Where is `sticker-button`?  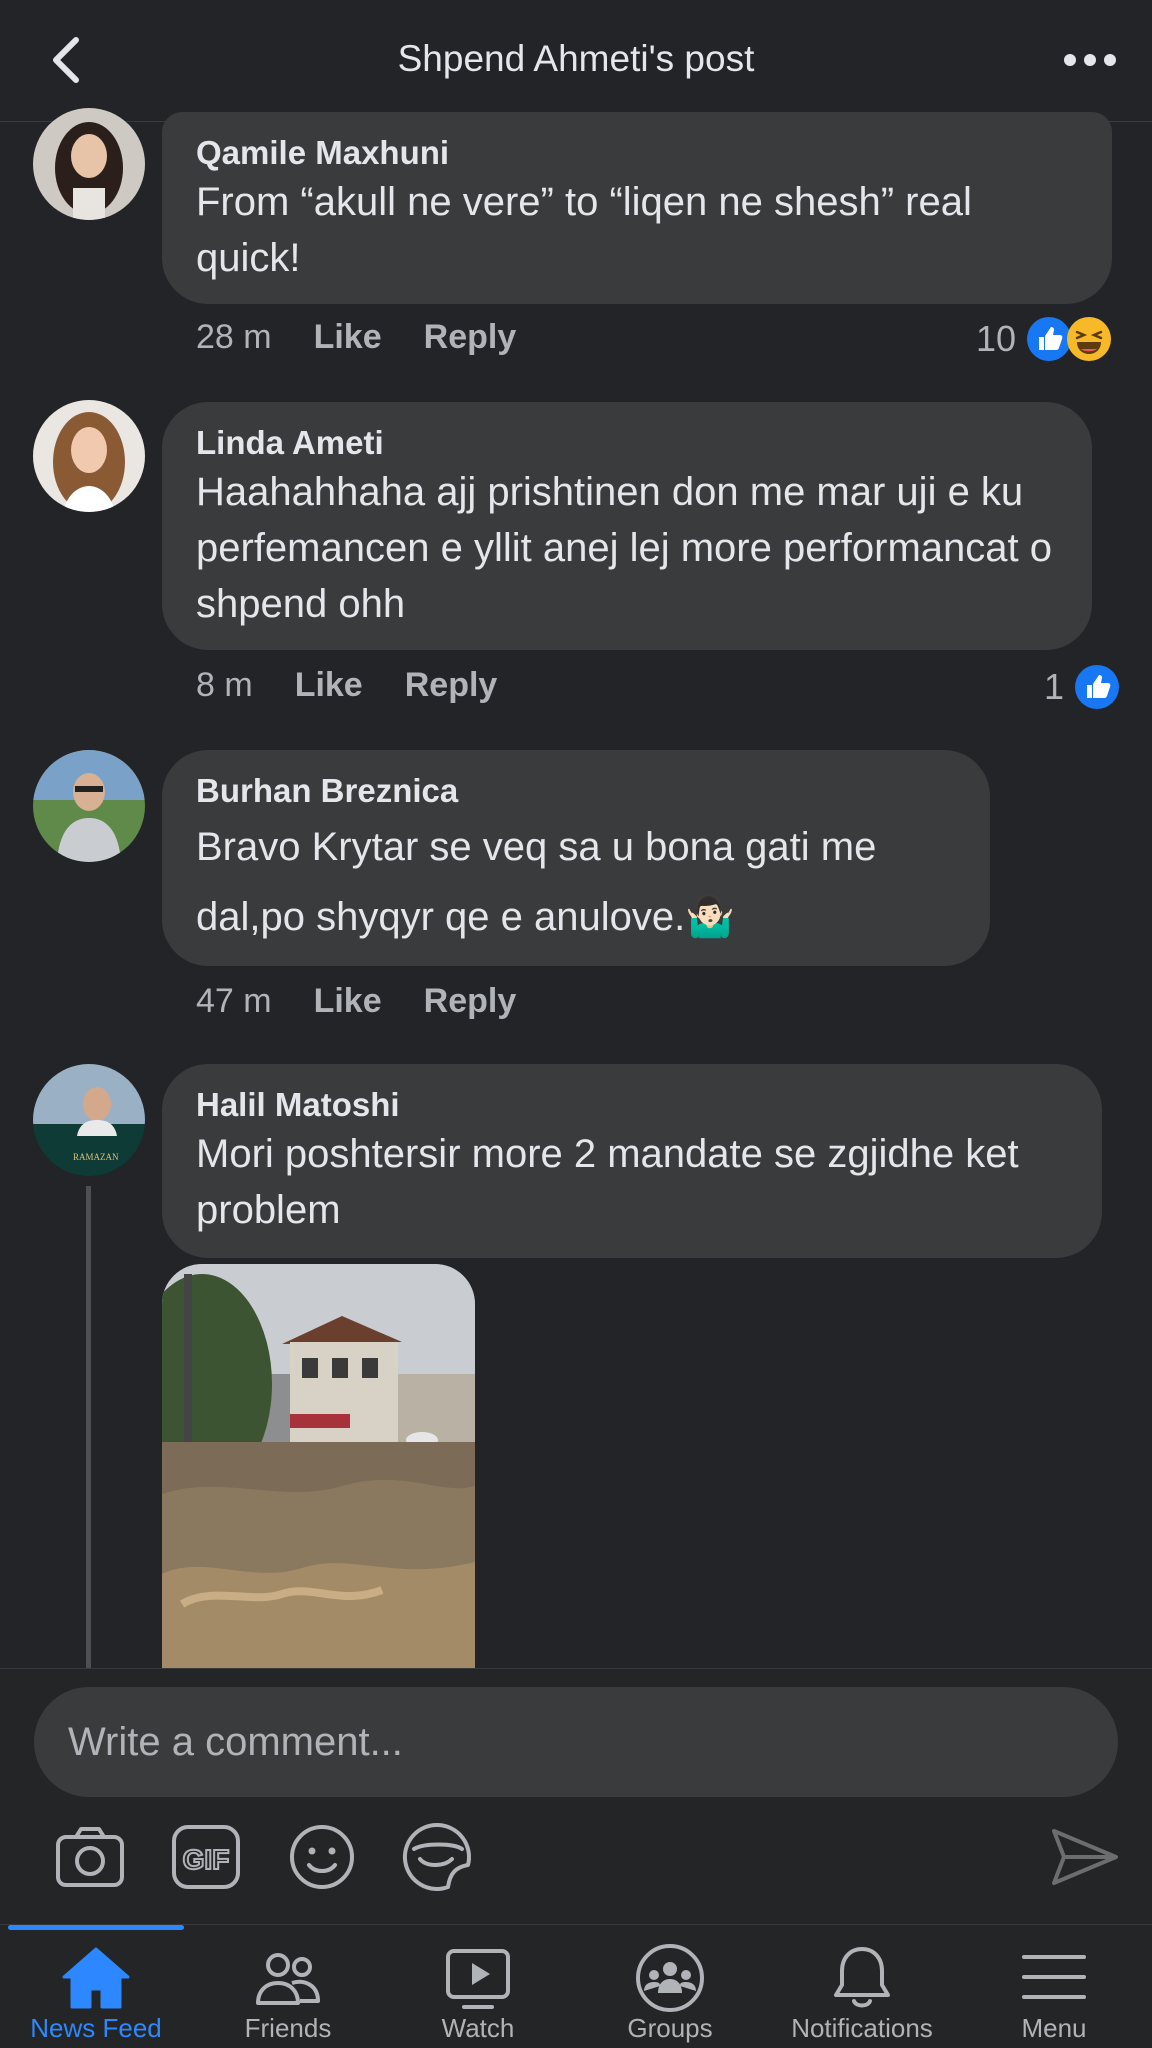 sticker-button is located at coordinates (438, 1857).